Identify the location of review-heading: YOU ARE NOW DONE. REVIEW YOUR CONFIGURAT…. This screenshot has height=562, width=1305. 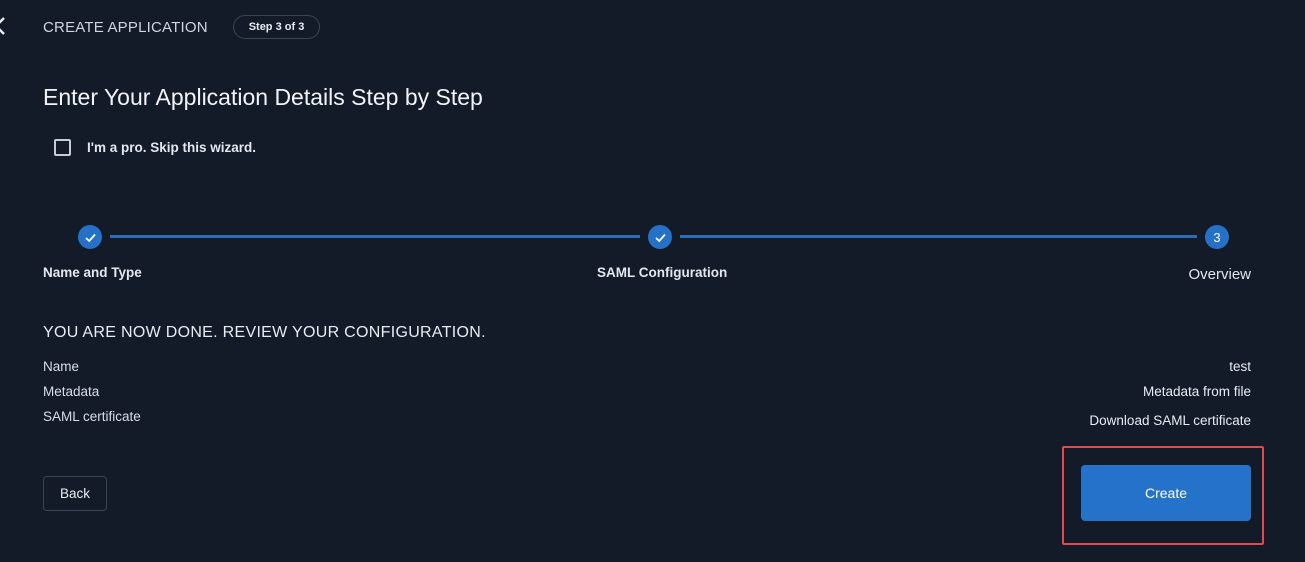
(264, 332).